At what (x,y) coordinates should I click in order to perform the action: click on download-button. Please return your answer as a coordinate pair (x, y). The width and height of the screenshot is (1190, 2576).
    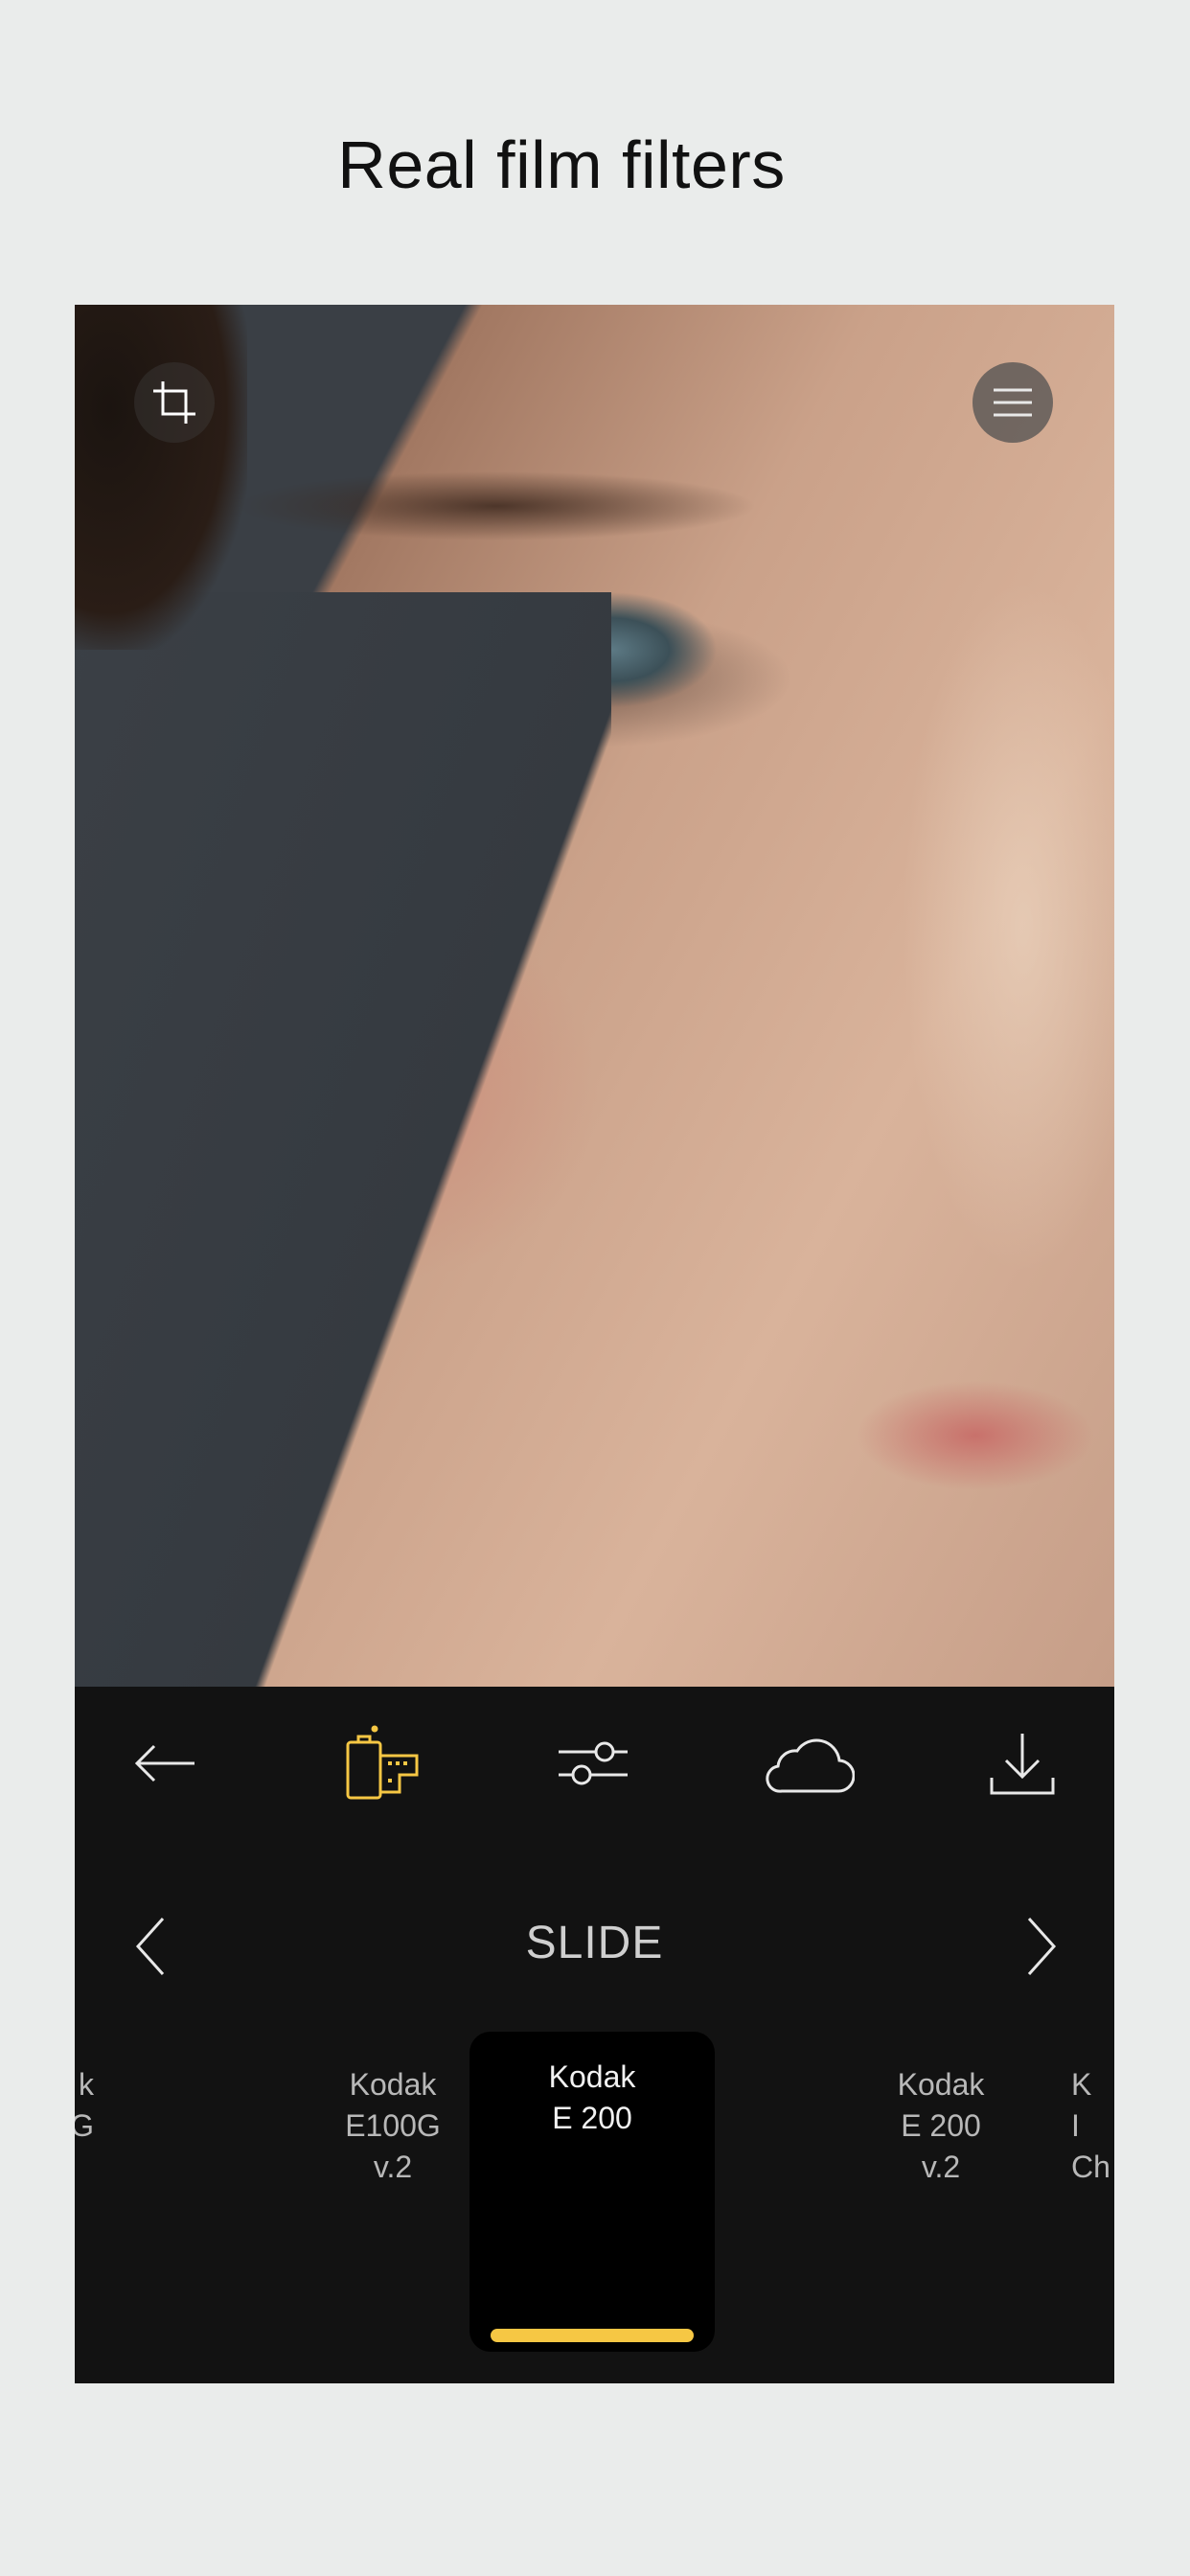
    Looking at the image, I should click on (1022, 1763).